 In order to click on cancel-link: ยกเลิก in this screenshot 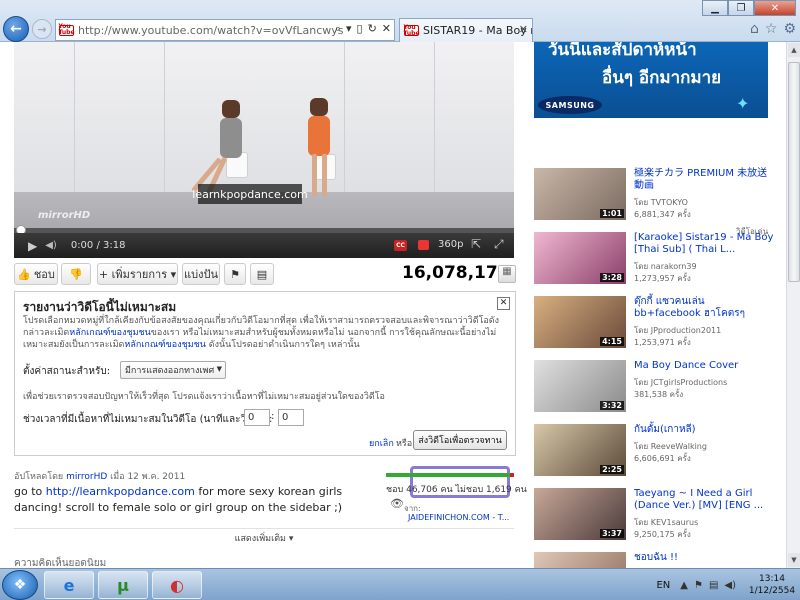, I will do `click(381, 443)`.